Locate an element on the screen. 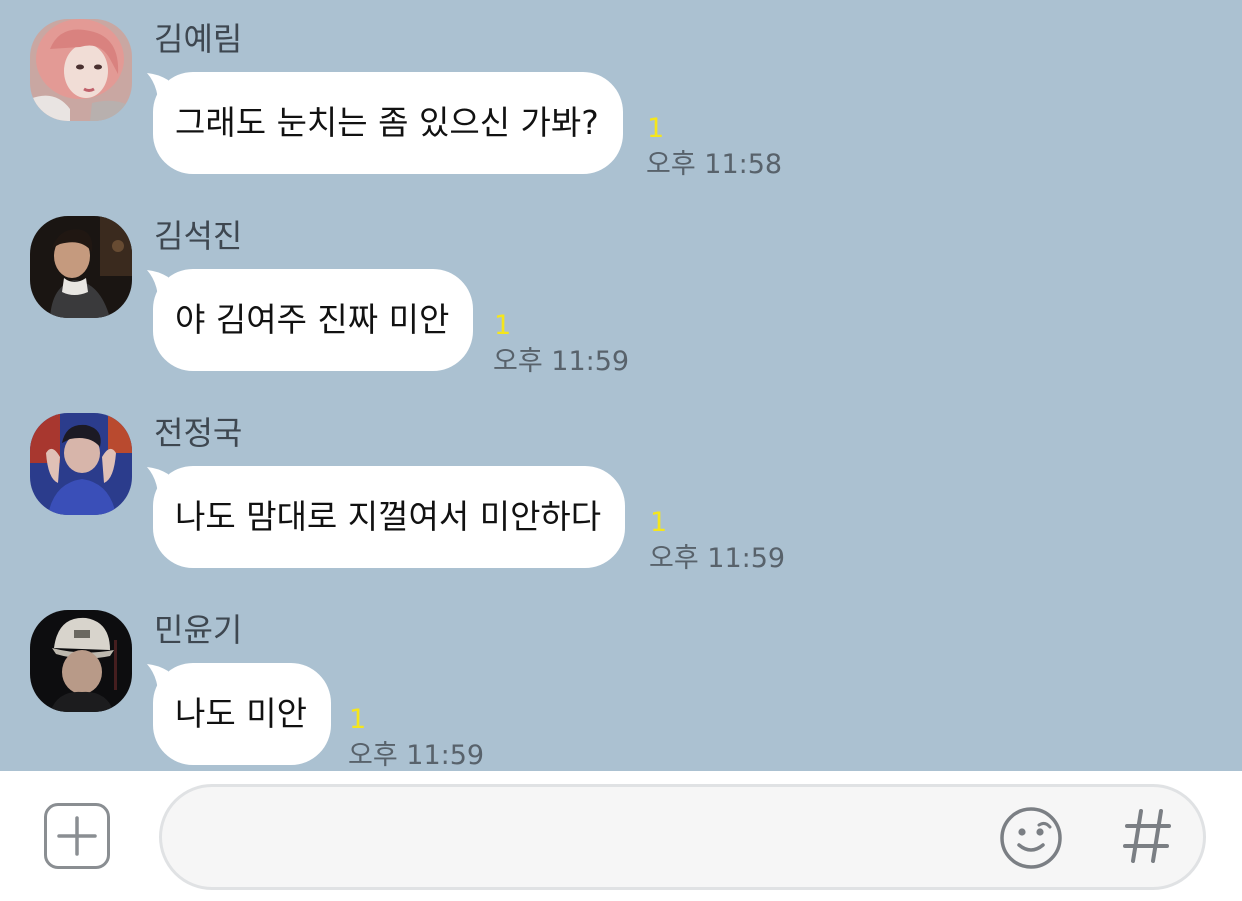  plus-icon is located at coordinates (77, 836).